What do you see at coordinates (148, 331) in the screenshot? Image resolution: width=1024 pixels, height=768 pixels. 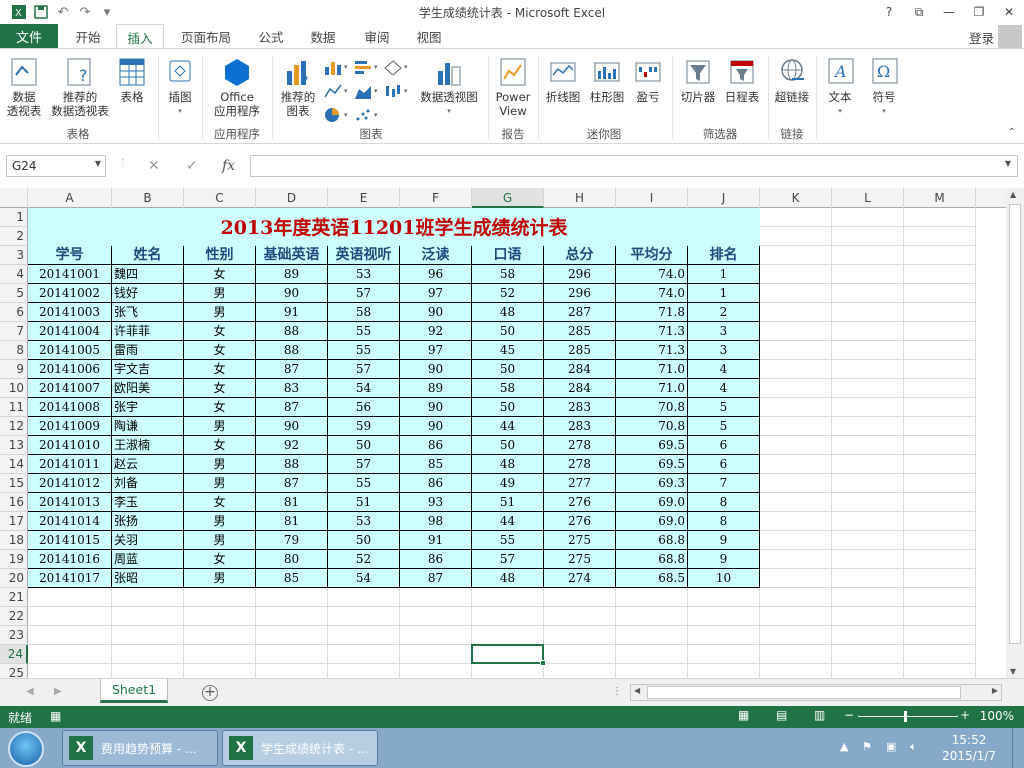 I see `table-cell: 许菲菲` at bounding box center [148, 331].